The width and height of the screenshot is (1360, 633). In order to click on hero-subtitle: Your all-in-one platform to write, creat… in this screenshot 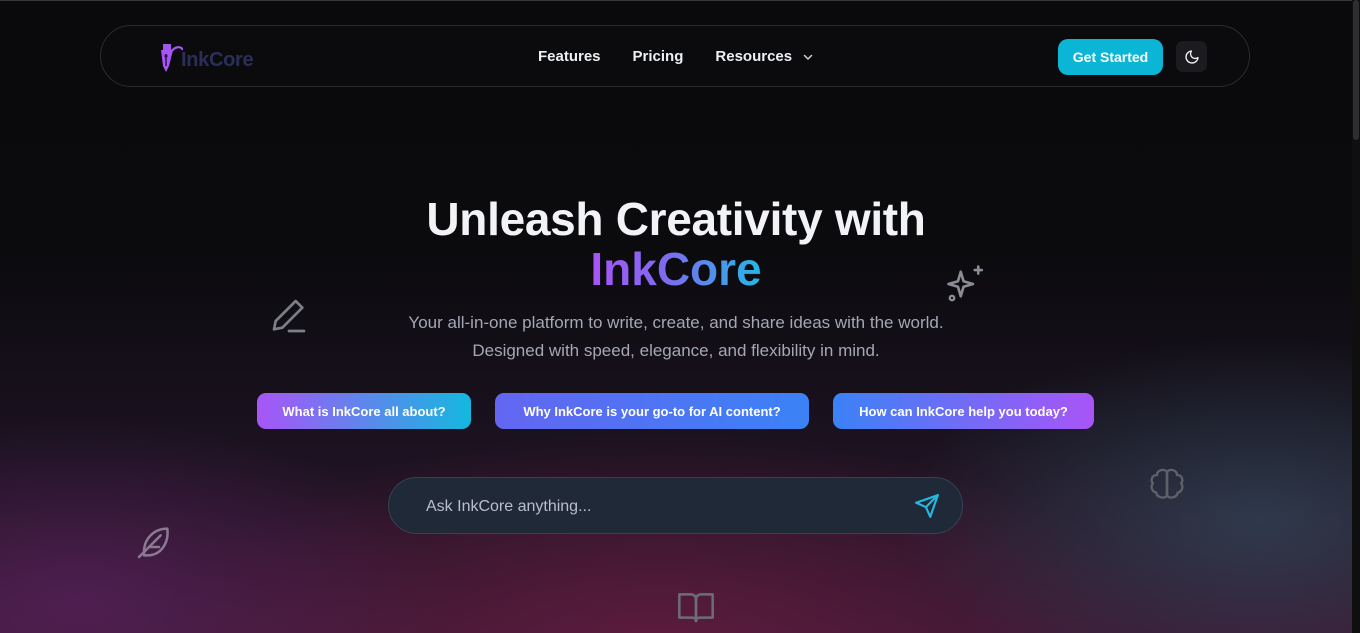, I will do `click(676, 337)`.